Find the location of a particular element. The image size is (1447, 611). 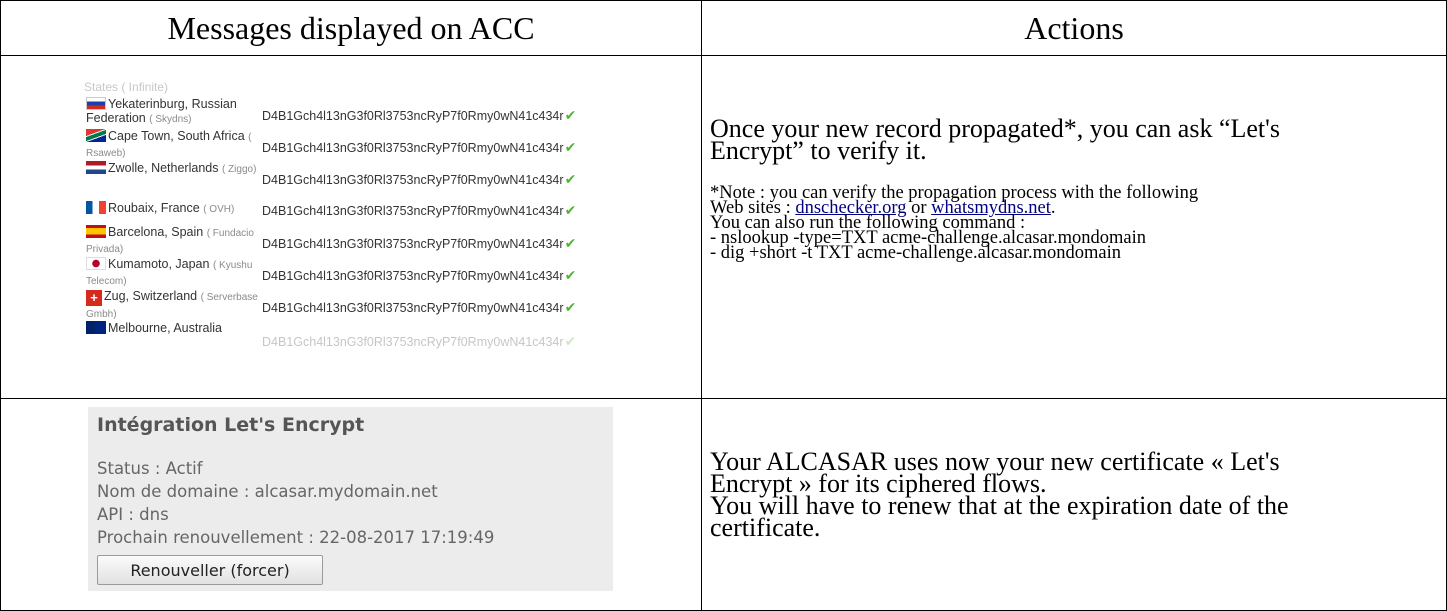

location: + Zug, Switzerland ( Serverbase Gmbh) is located at coordinates (172, 305).